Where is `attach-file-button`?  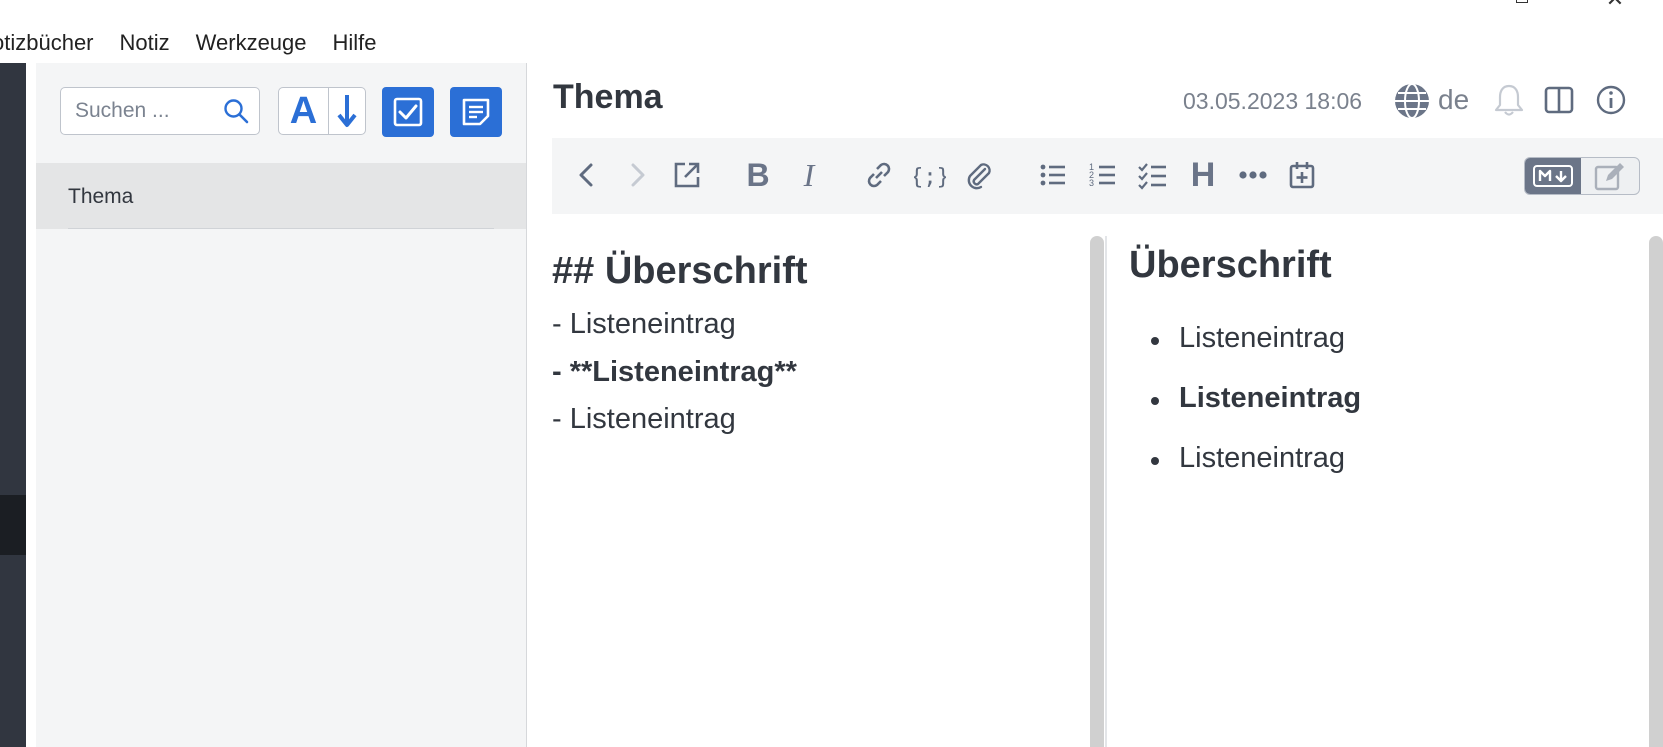
attach-file-button is located at coordinates (979, 175).